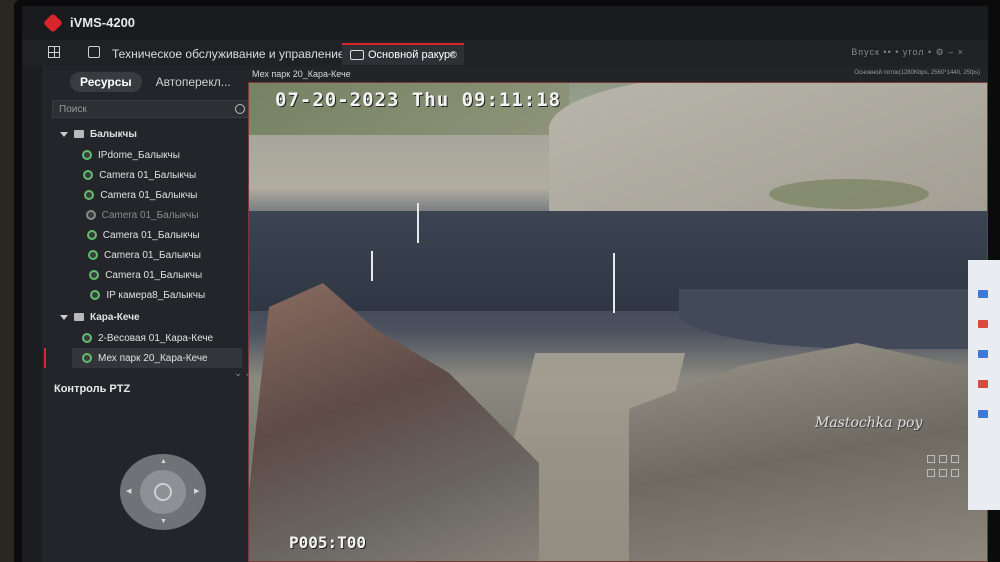  I want to click on window-controls: Впуск •• • угол • ⚙ – ×, so click(907, 52).